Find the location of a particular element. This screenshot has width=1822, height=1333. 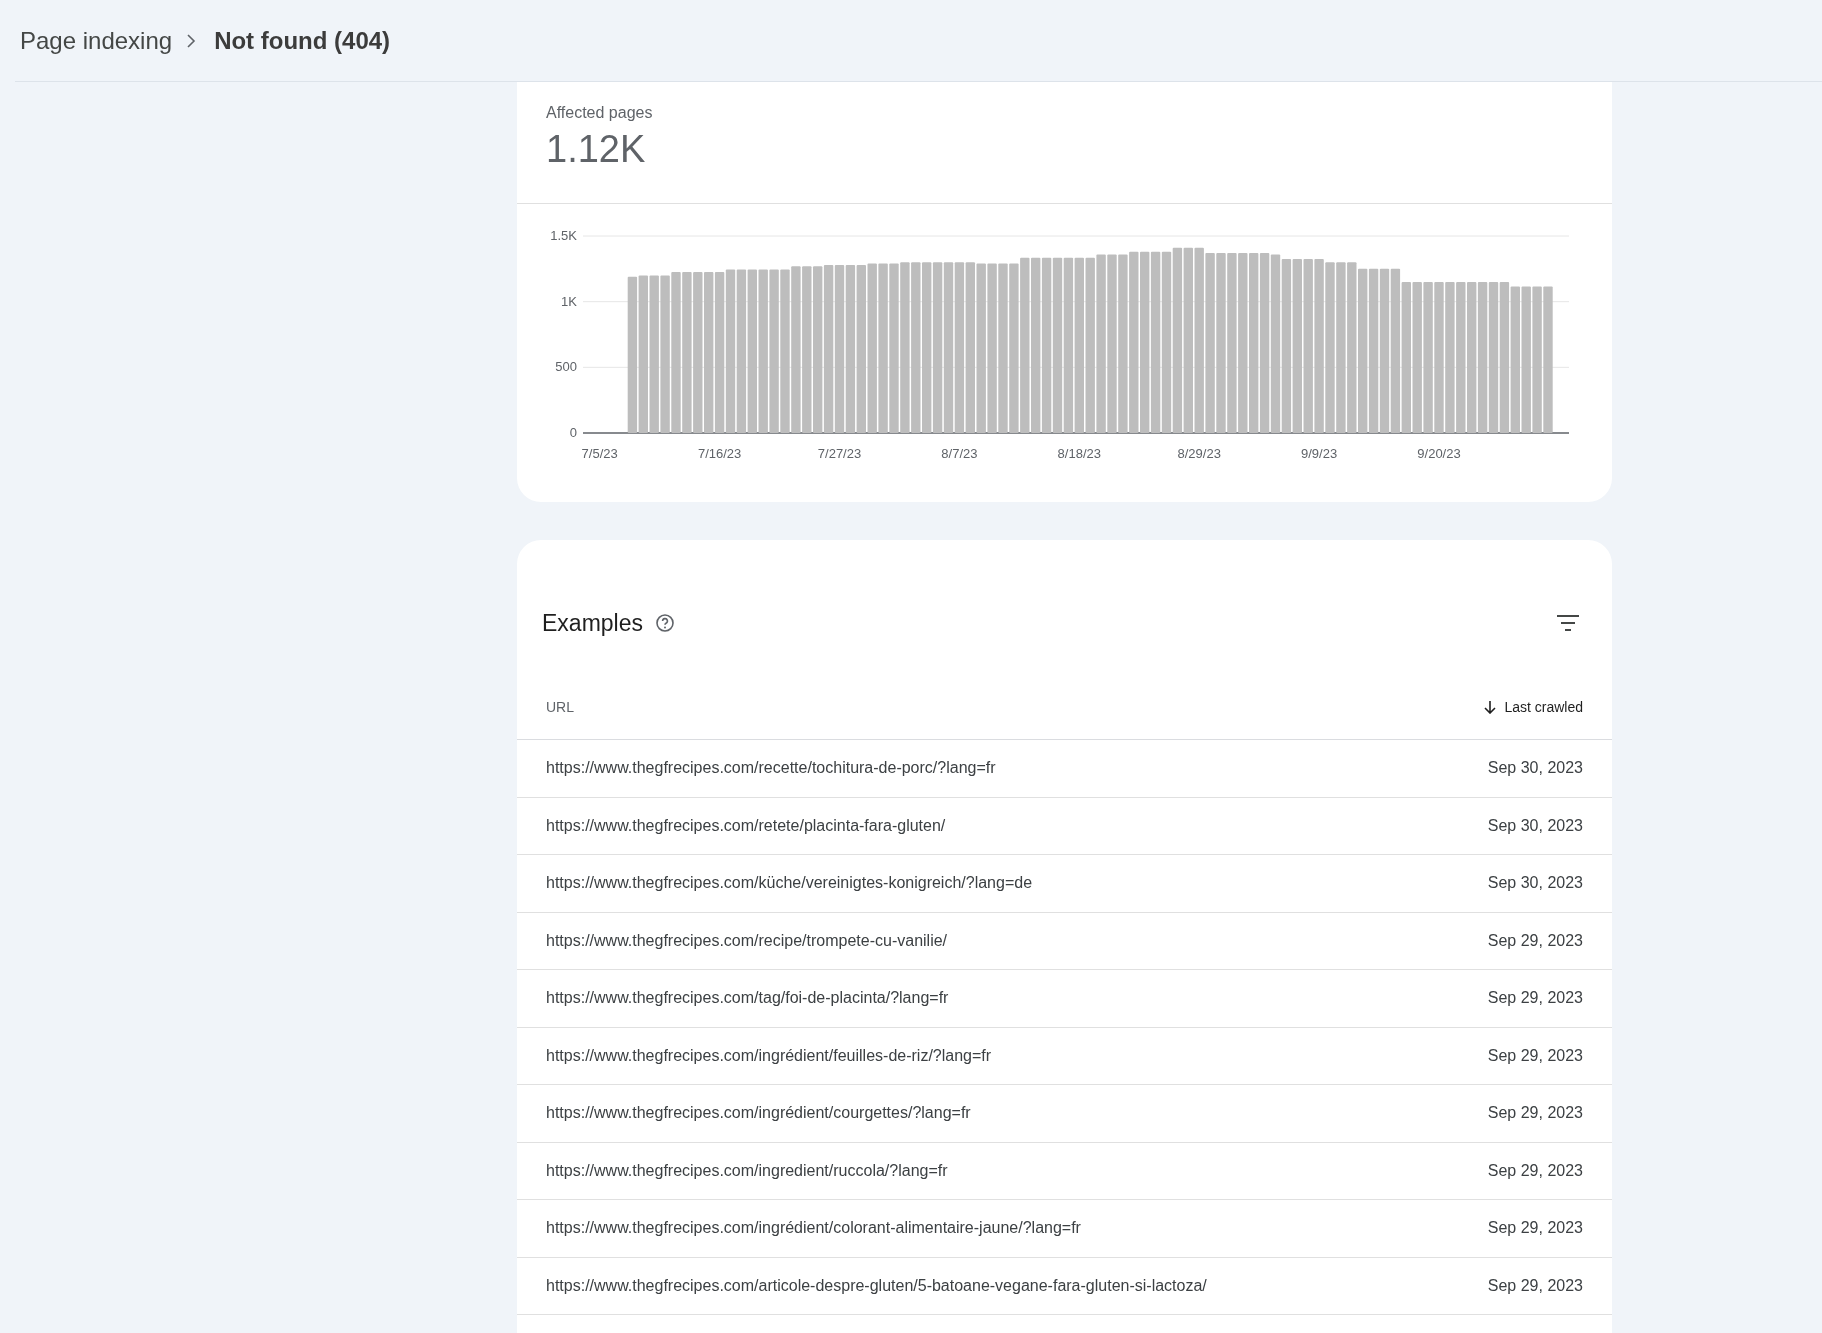

x-axis-label: 9/20/23 is located at coordinates (1439, 453).